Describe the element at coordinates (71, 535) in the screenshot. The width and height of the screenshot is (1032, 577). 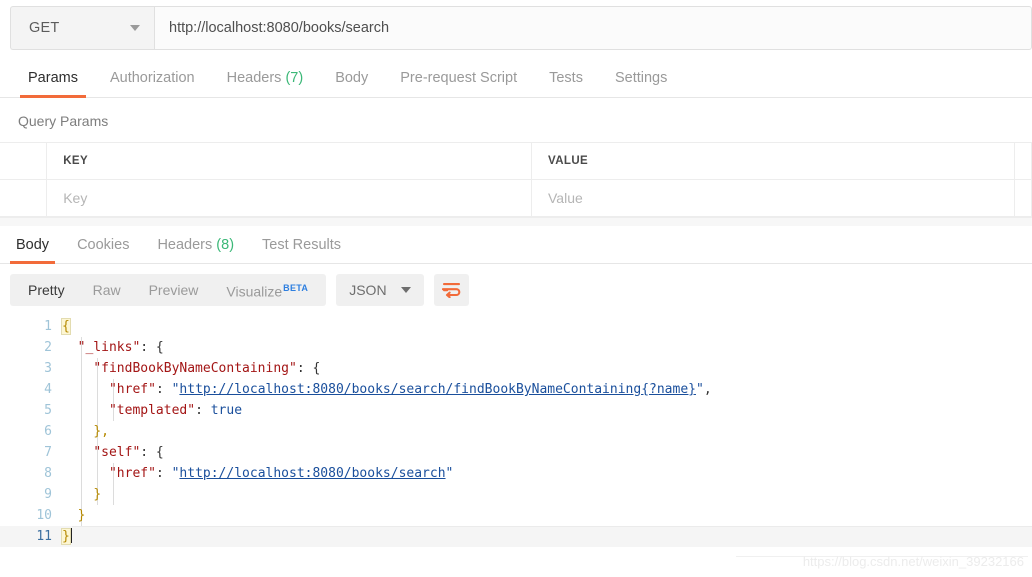
I see `text-cursor` at that location.